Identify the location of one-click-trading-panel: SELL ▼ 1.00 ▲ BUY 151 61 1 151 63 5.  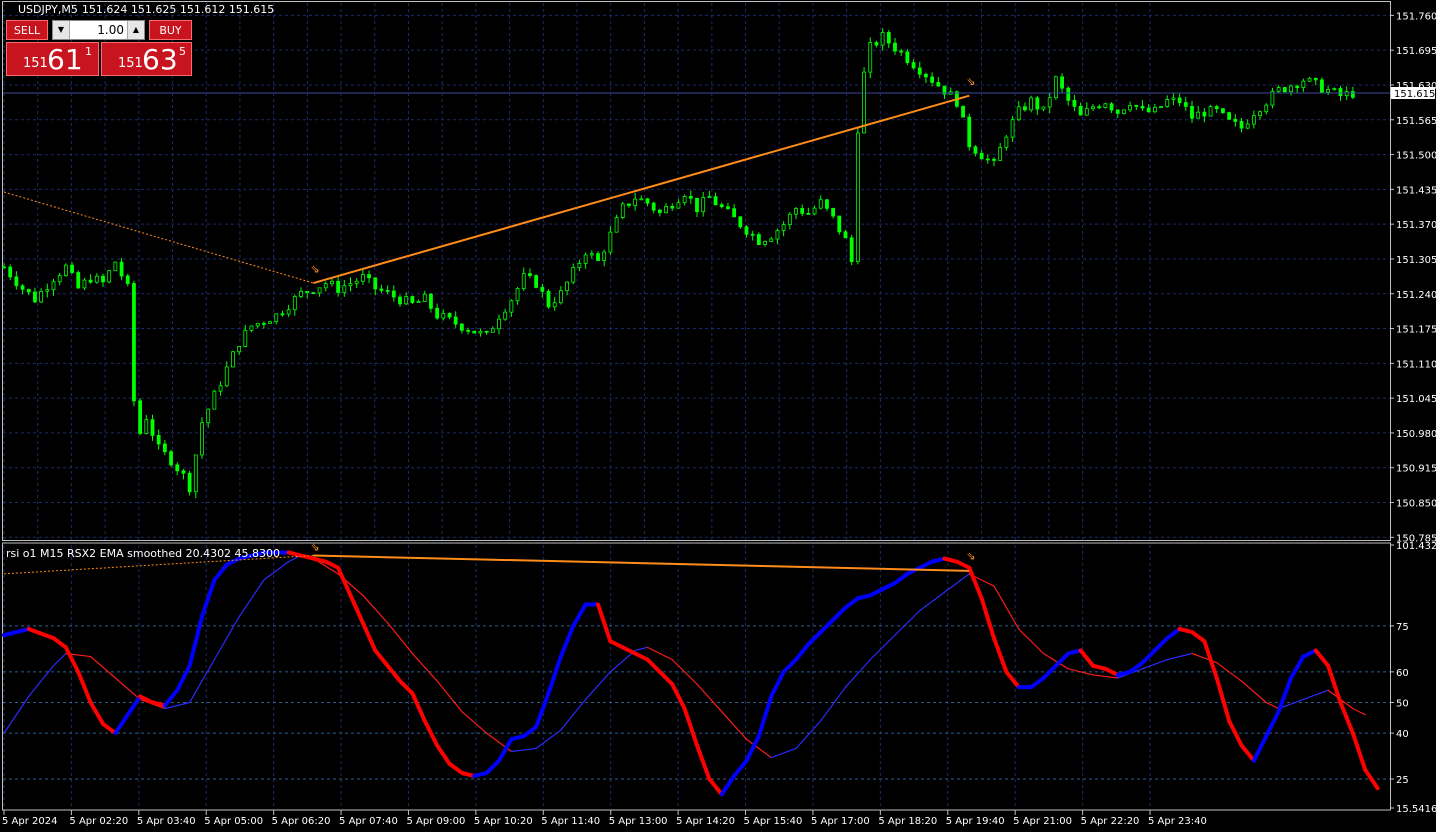
(99, 48).